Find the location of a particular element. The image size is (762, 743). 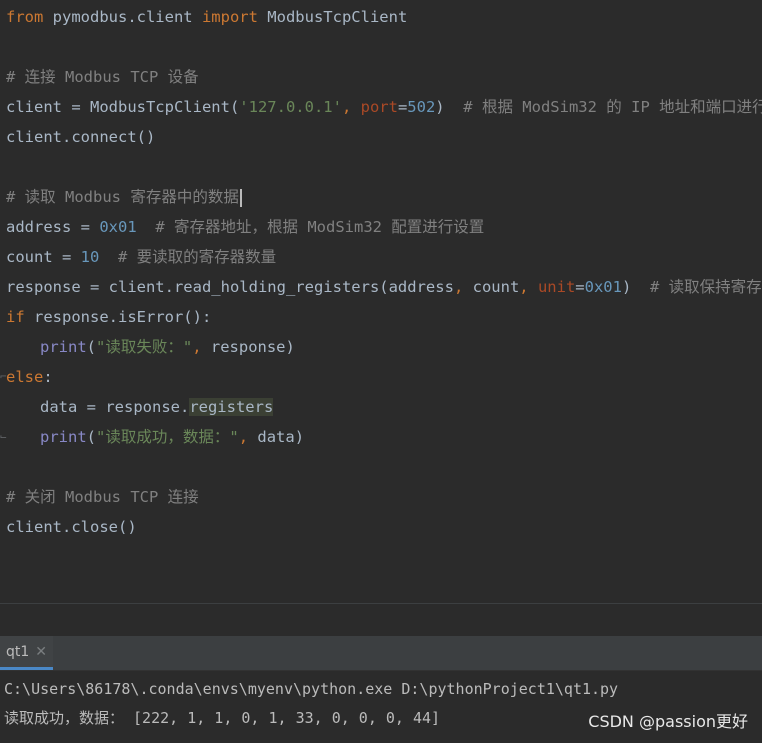

run-tab-label: qt1 is located at coordinates (18, 651).